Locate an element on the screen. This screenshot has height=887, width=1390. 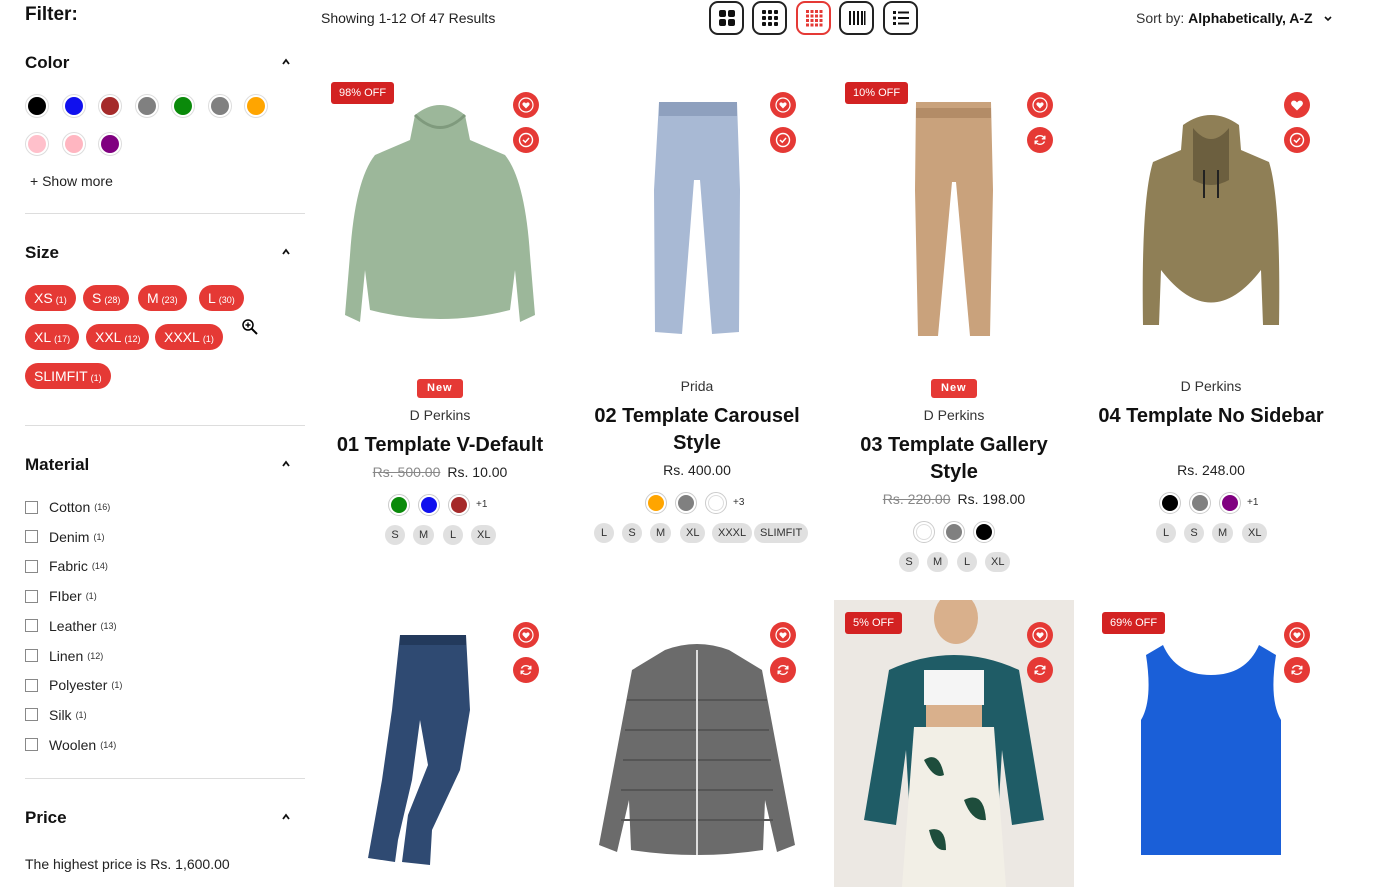
material-option: Polyester (1) is located at coordinates (73, 685).